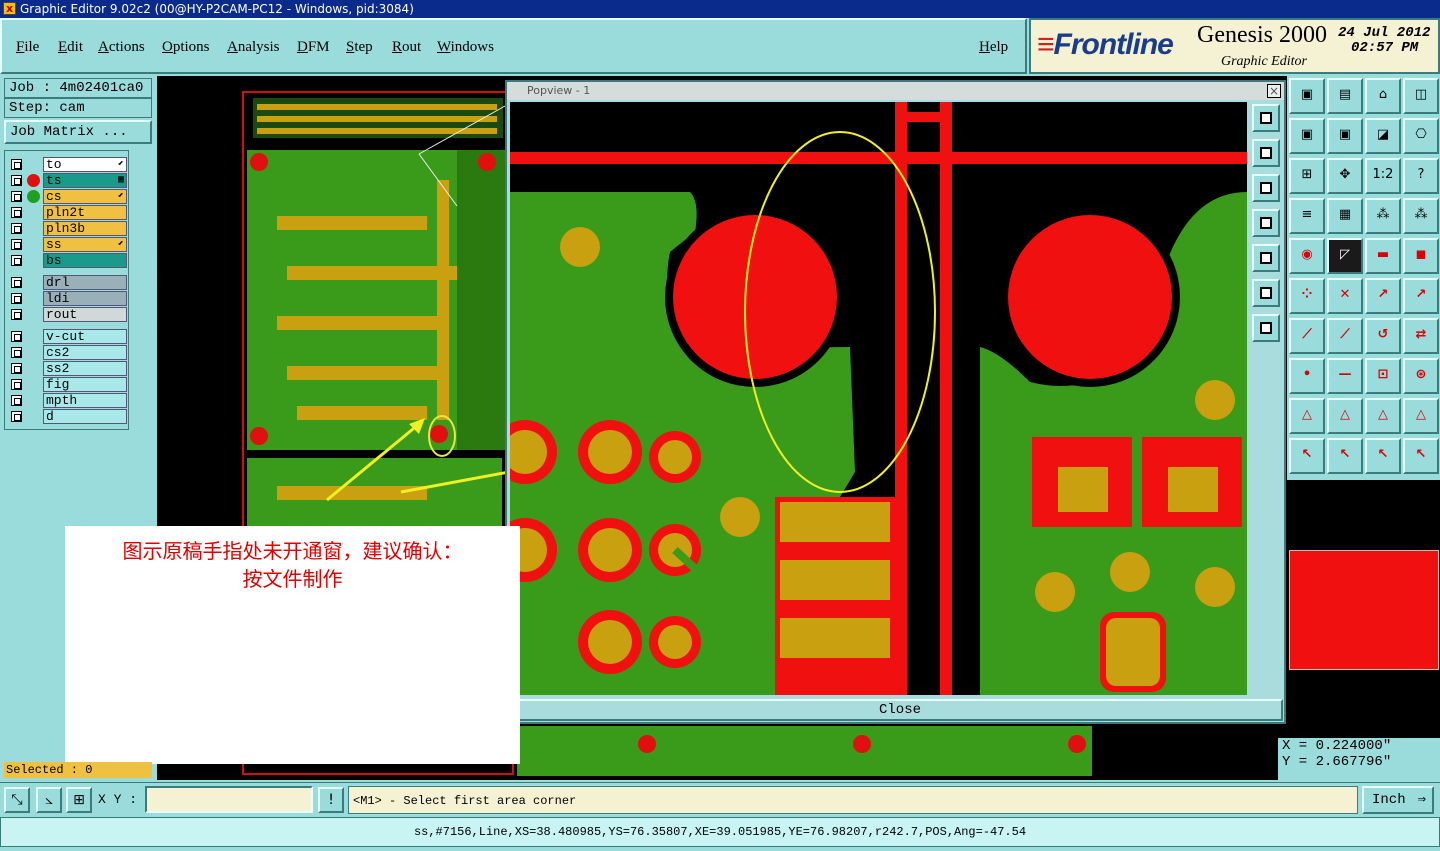 The width and height of the screenshot is (1440, 851). I want to click on overview-preview, so click(1363, 609).